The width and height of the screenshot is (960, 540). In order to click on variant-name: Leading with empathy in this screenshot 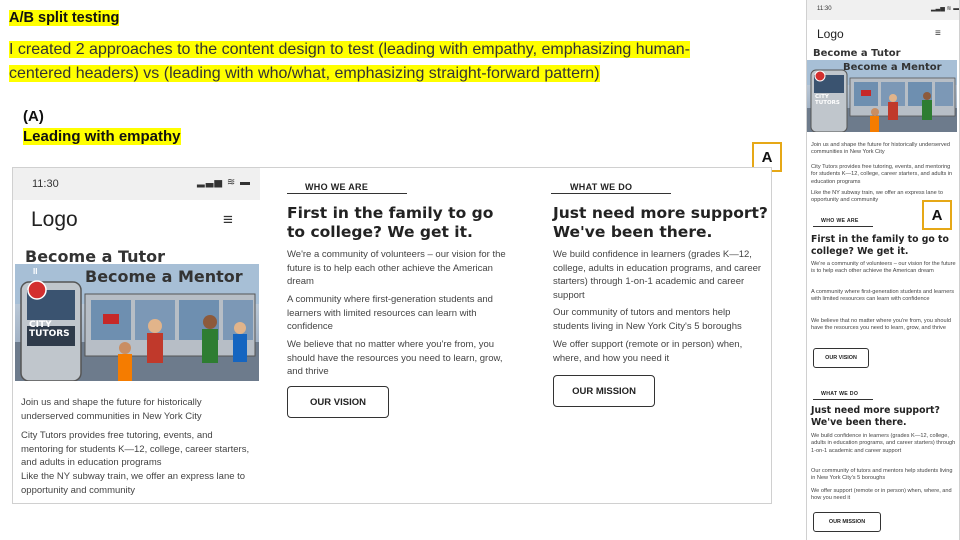, I will do `click(102, 136)`.